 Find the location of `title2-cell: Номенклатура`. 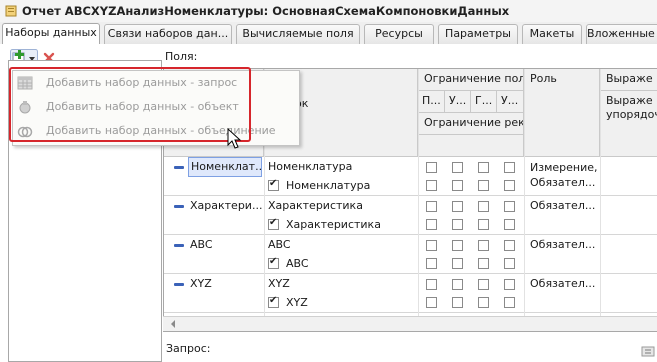

title2-cell: Номенклатура is located at coordinates (351, 185).